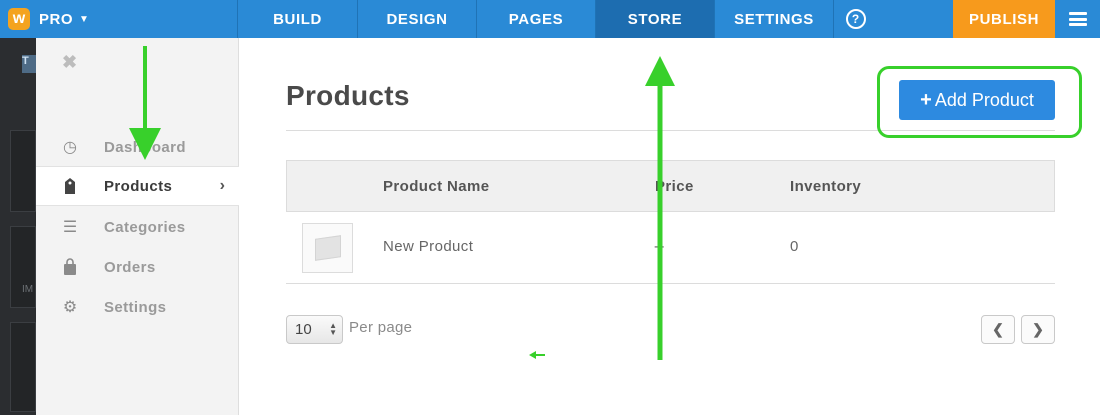 The width and height of the screenshot is (1100, 415). I want to click on image-element-label: IM, so click(28, 289).